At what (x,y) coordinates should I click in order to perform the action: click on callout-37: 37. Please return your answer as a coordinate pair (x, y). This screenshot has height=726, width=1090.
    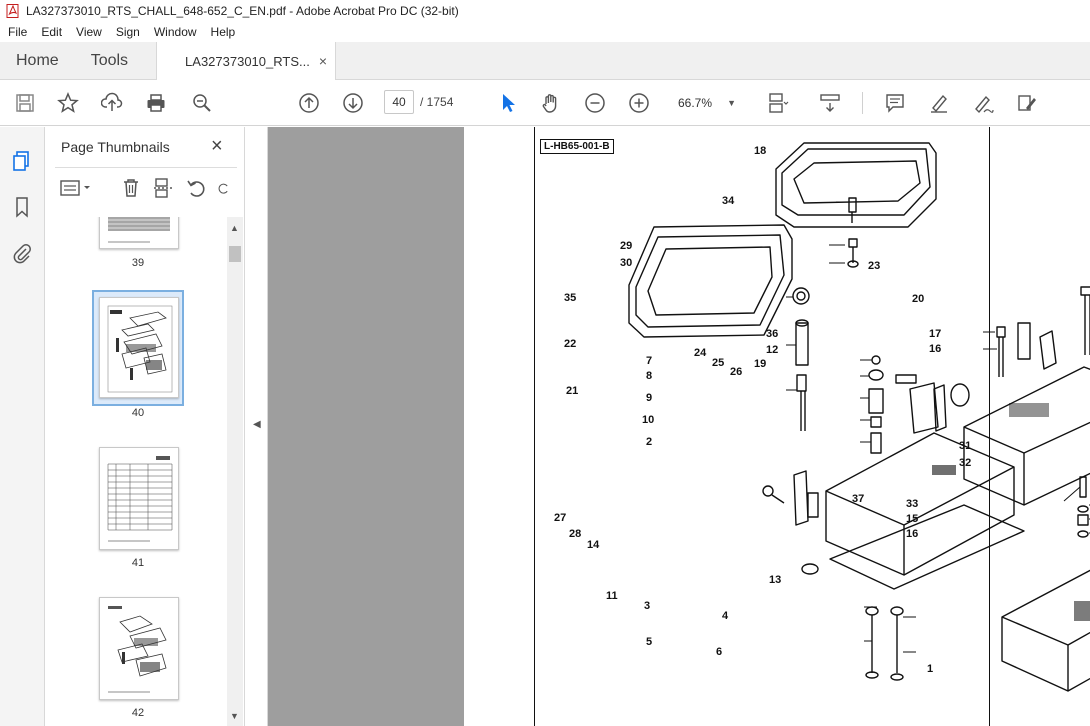
    Looking at the image, I should click on (858, 499).